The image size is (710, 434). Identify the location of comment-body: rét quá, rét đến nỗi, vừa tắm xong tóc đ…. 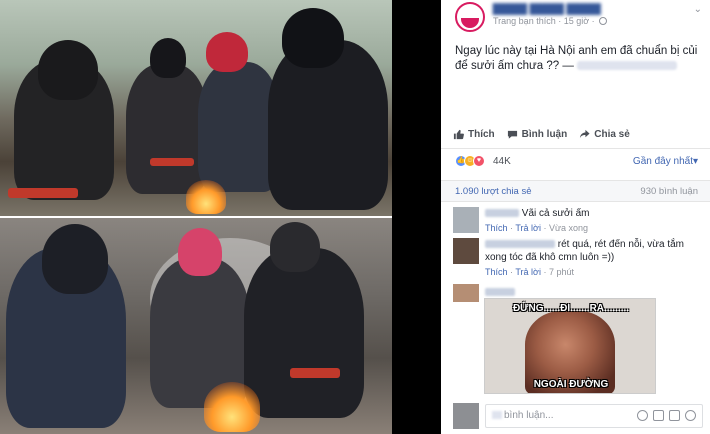
(594, 258).